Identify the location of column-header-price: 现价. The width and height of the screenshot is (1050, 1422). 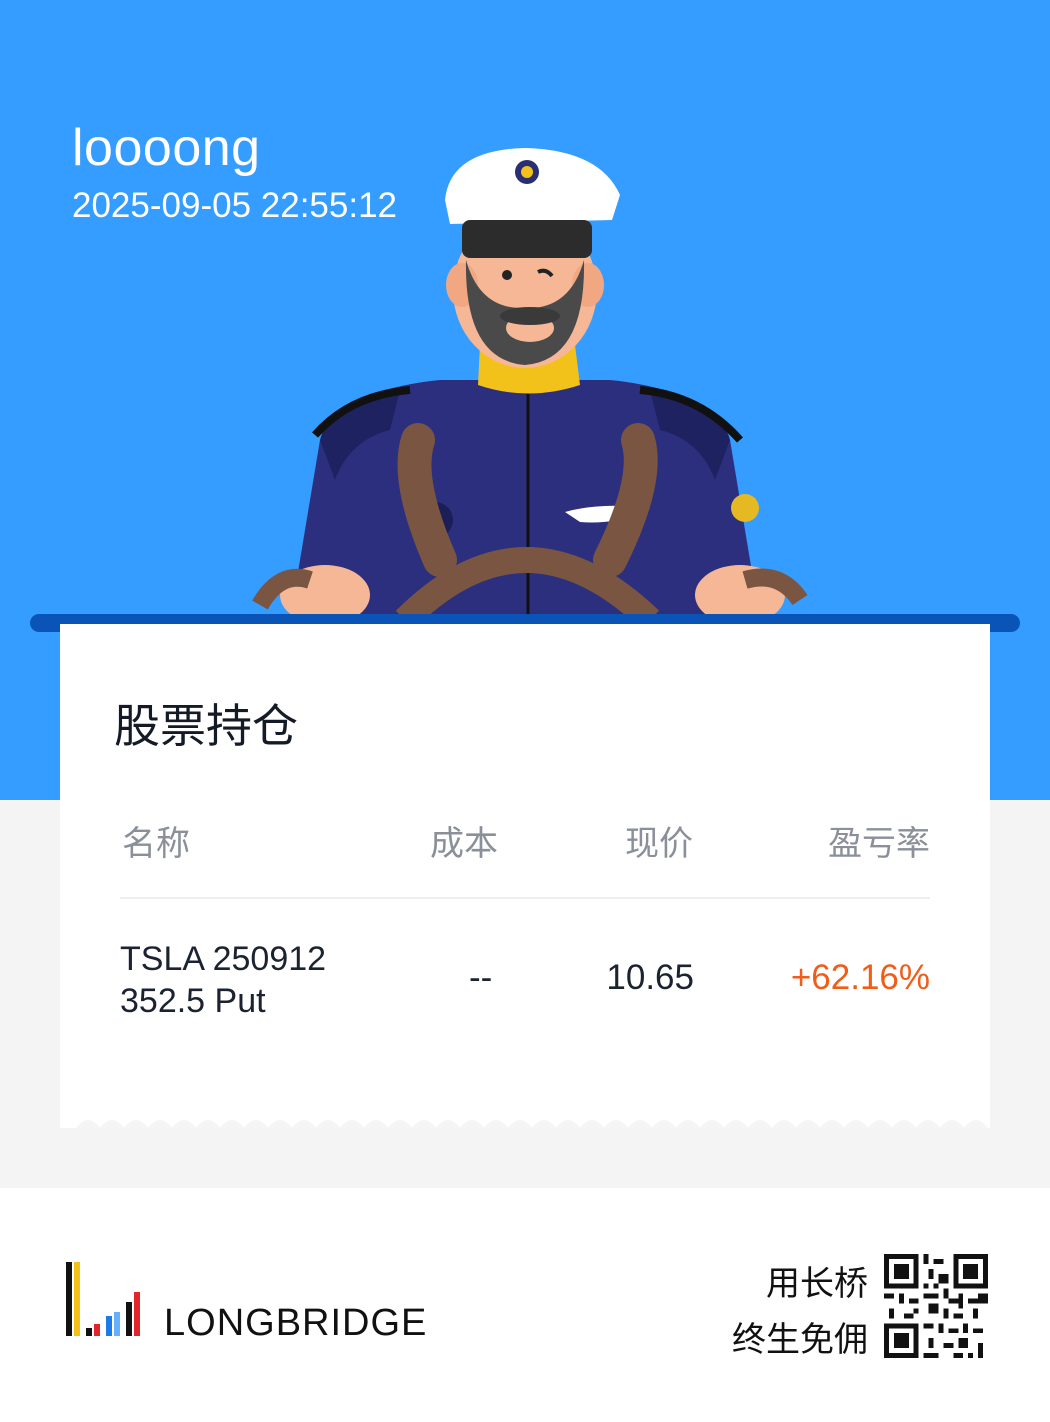
(659, 844).